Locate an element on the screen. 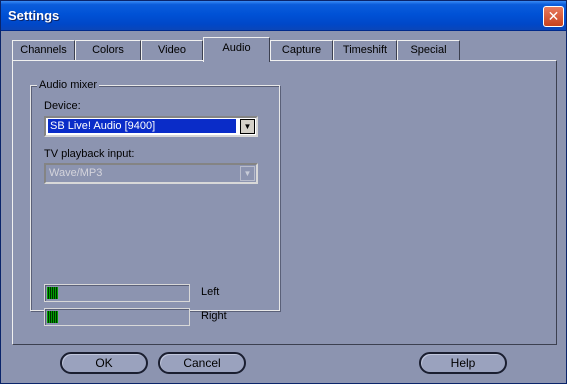 Image resolution: width=567 pixels, height=384 pixels. ok-button: OK is located at coordinates (104, 363).